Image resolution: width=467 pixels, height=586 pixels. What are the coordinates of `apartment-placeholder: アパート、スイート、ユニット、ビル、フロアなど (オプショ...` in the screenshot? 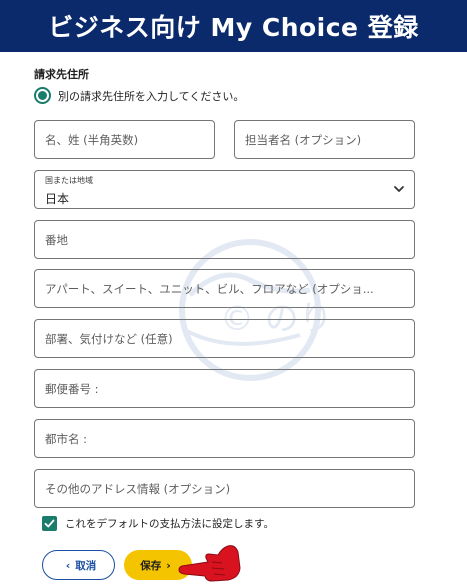 It's located at (209, 288).